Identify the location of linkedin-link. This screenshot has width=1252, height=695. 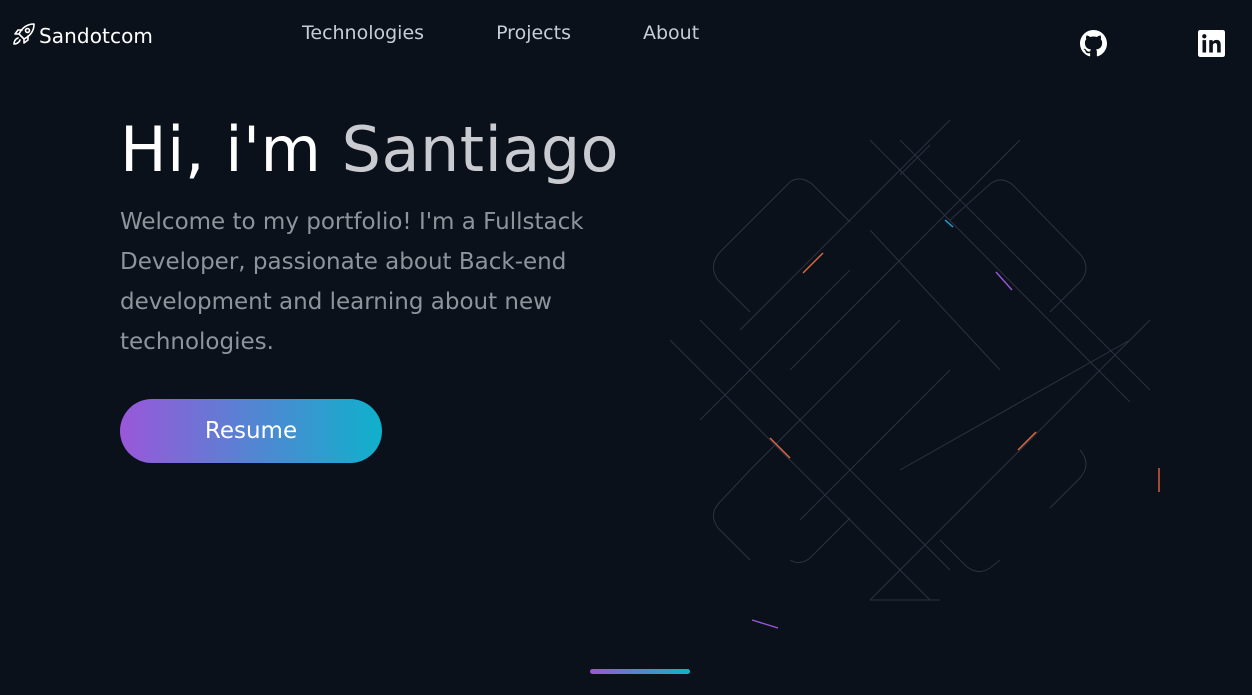
(1211, 45).